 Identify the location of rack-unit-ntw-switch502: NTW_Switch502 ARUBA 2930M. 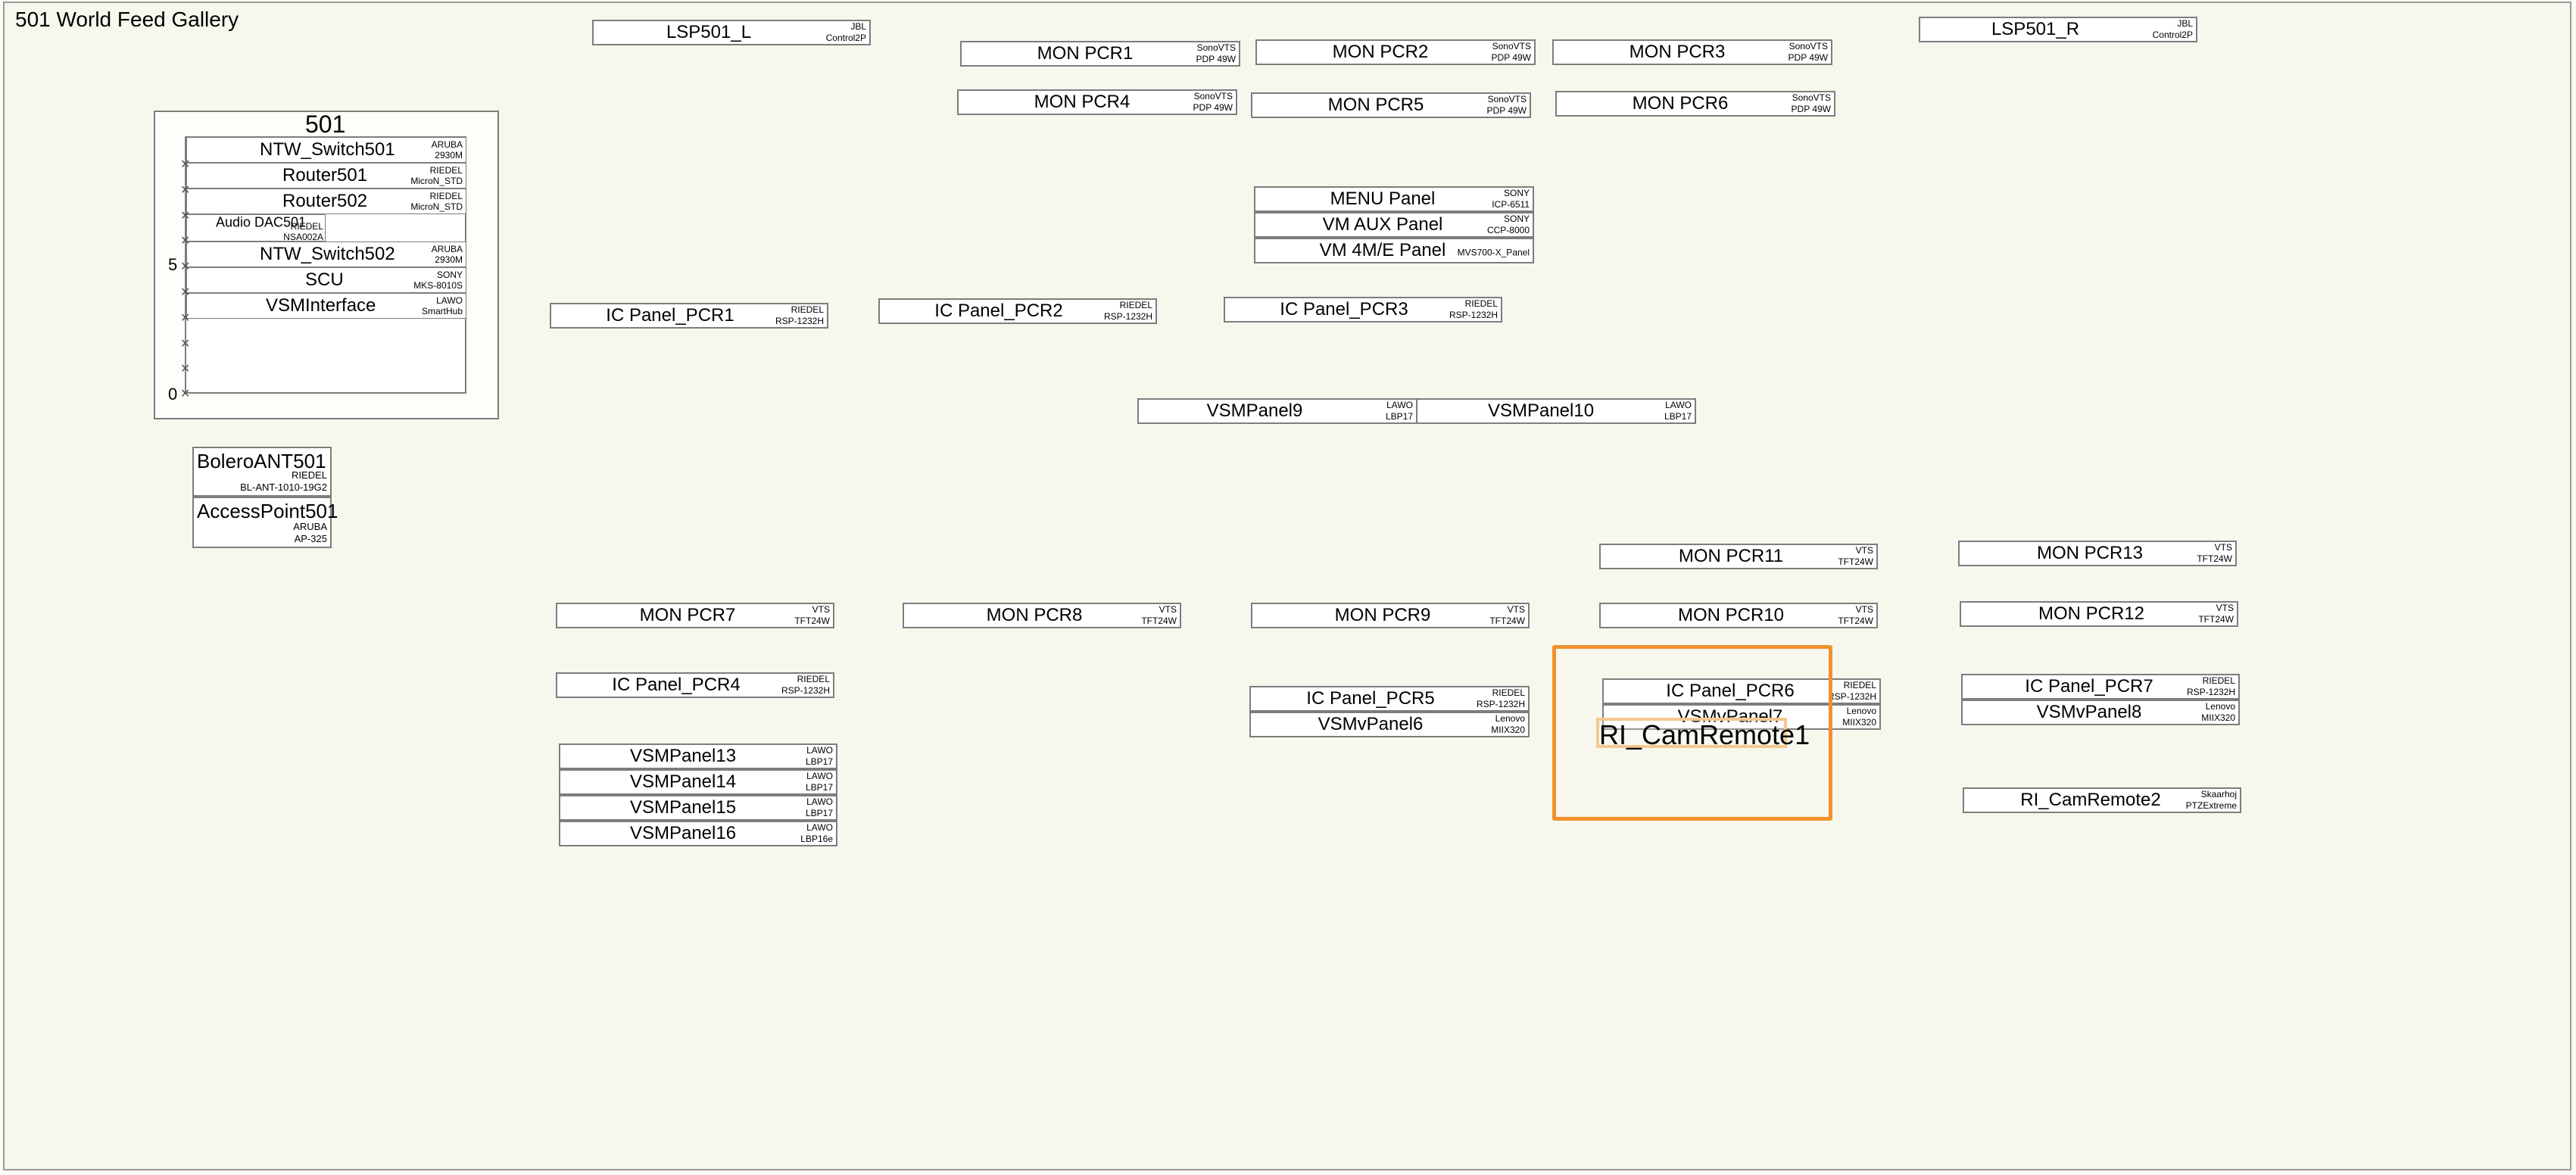
(326, 254).